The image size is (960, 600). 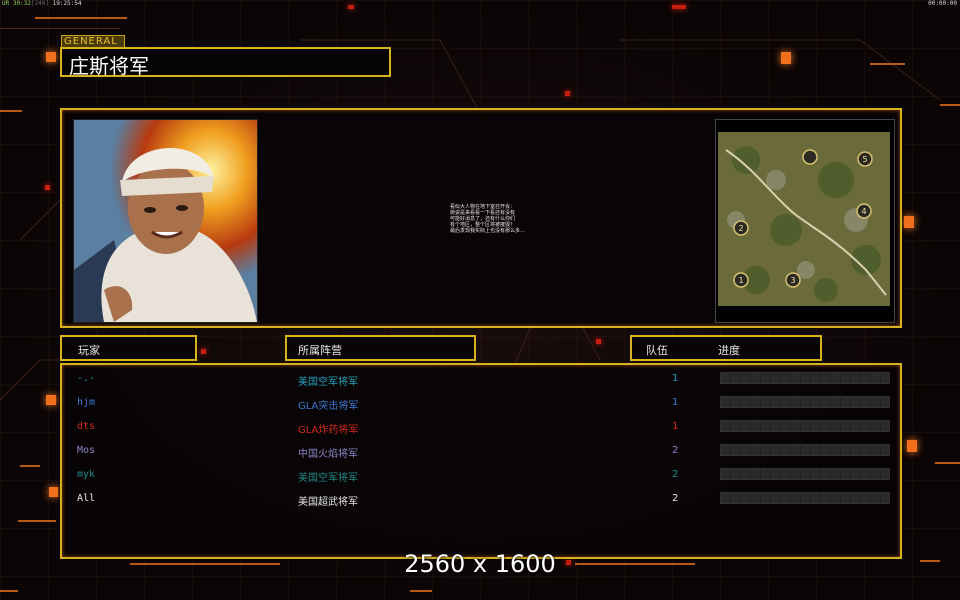 What do you see at coordinates (480, 564) in the screenshot?
I see `resolution-label: 2560 x 1600` at bounding box center [480, 564].